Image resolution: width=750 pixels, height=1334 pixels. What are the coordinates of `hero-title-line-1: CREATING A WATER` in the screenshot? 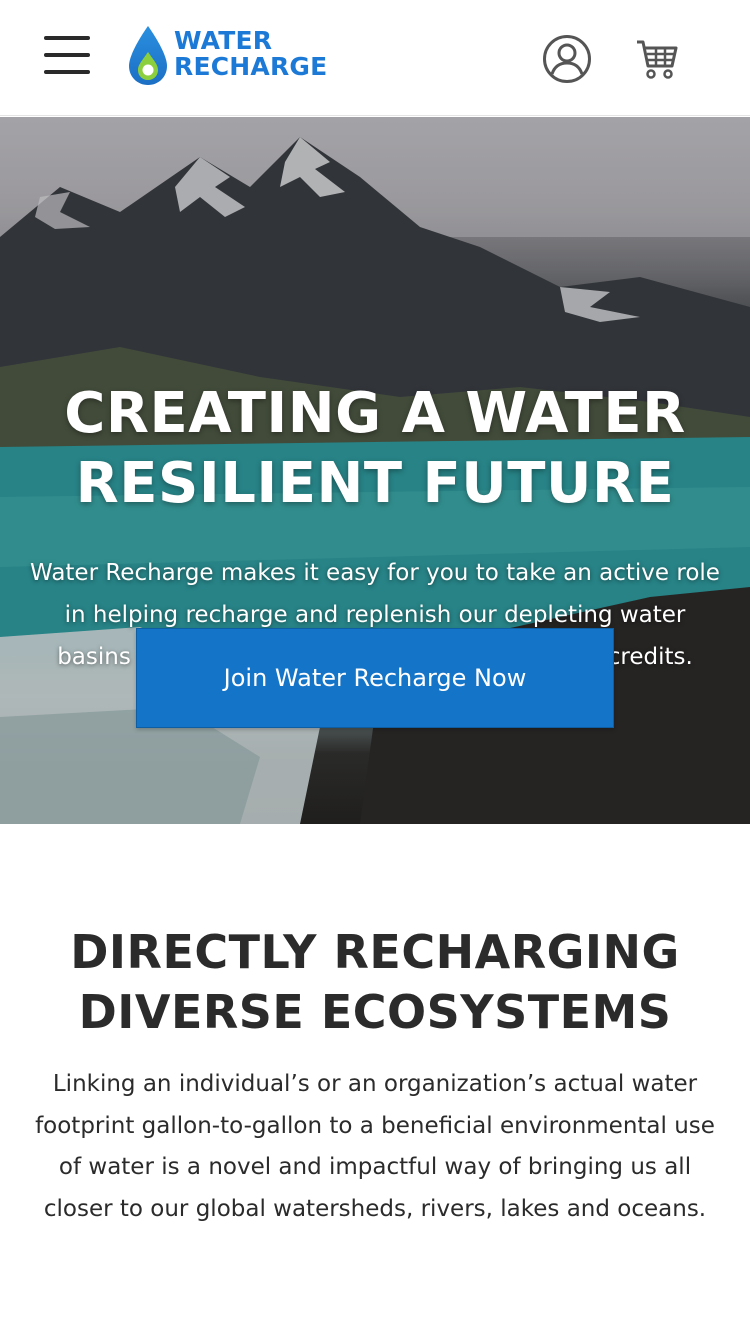 It's located at (375, 413).